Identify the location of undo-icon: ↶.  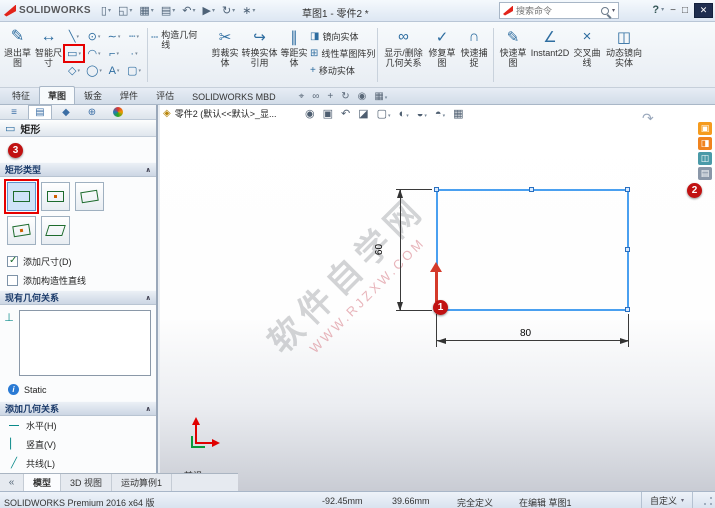
(188, 11).